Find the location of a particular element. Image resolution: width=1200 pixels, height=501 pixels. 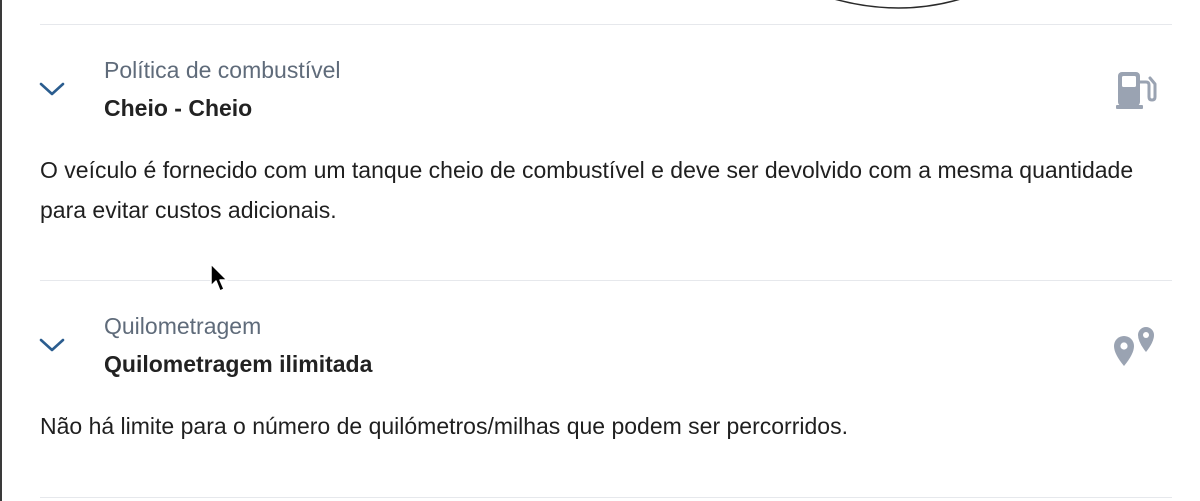

divider-middle is located at coordinates (606, 280).